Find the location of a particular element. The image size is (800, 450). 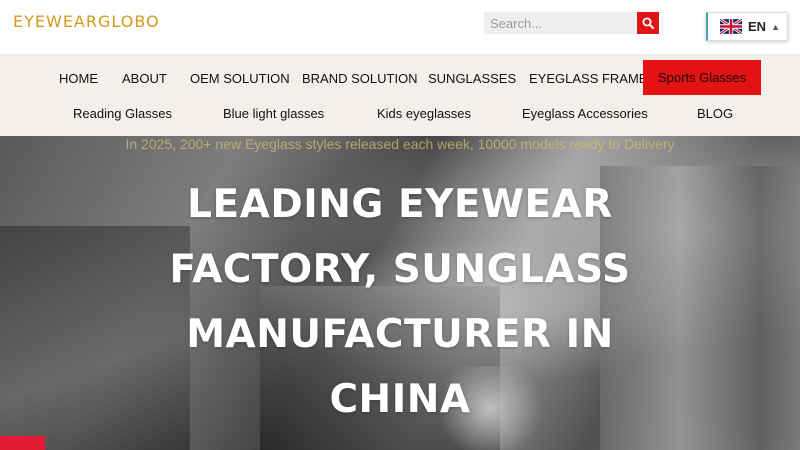

nav-item-eyeglass-accessories: Eyeglass Accessories is located at coordinates (585, 113).